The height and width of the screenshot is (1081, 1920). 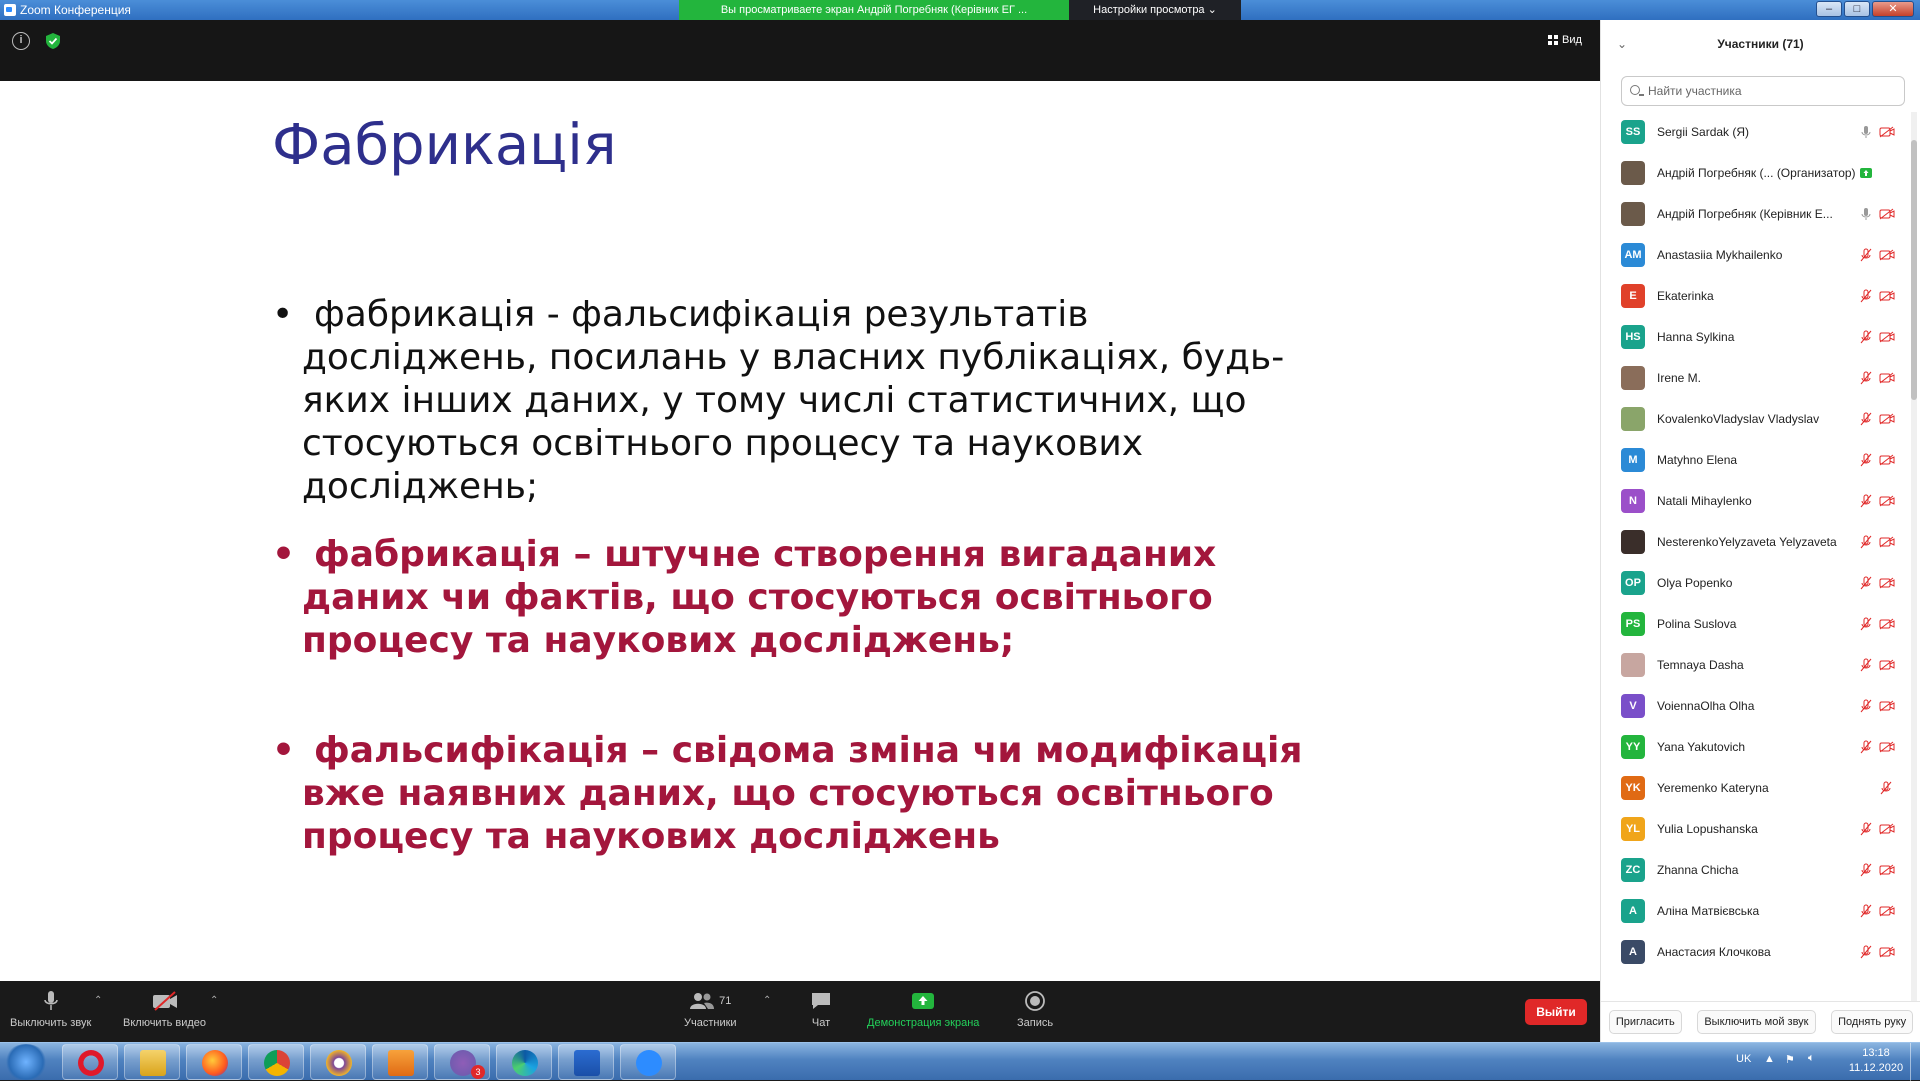 What do you see at coordinates (338, 1062) in the screenshot?
I see `taskbar-app-tor` at bounding box center [338, 1062].